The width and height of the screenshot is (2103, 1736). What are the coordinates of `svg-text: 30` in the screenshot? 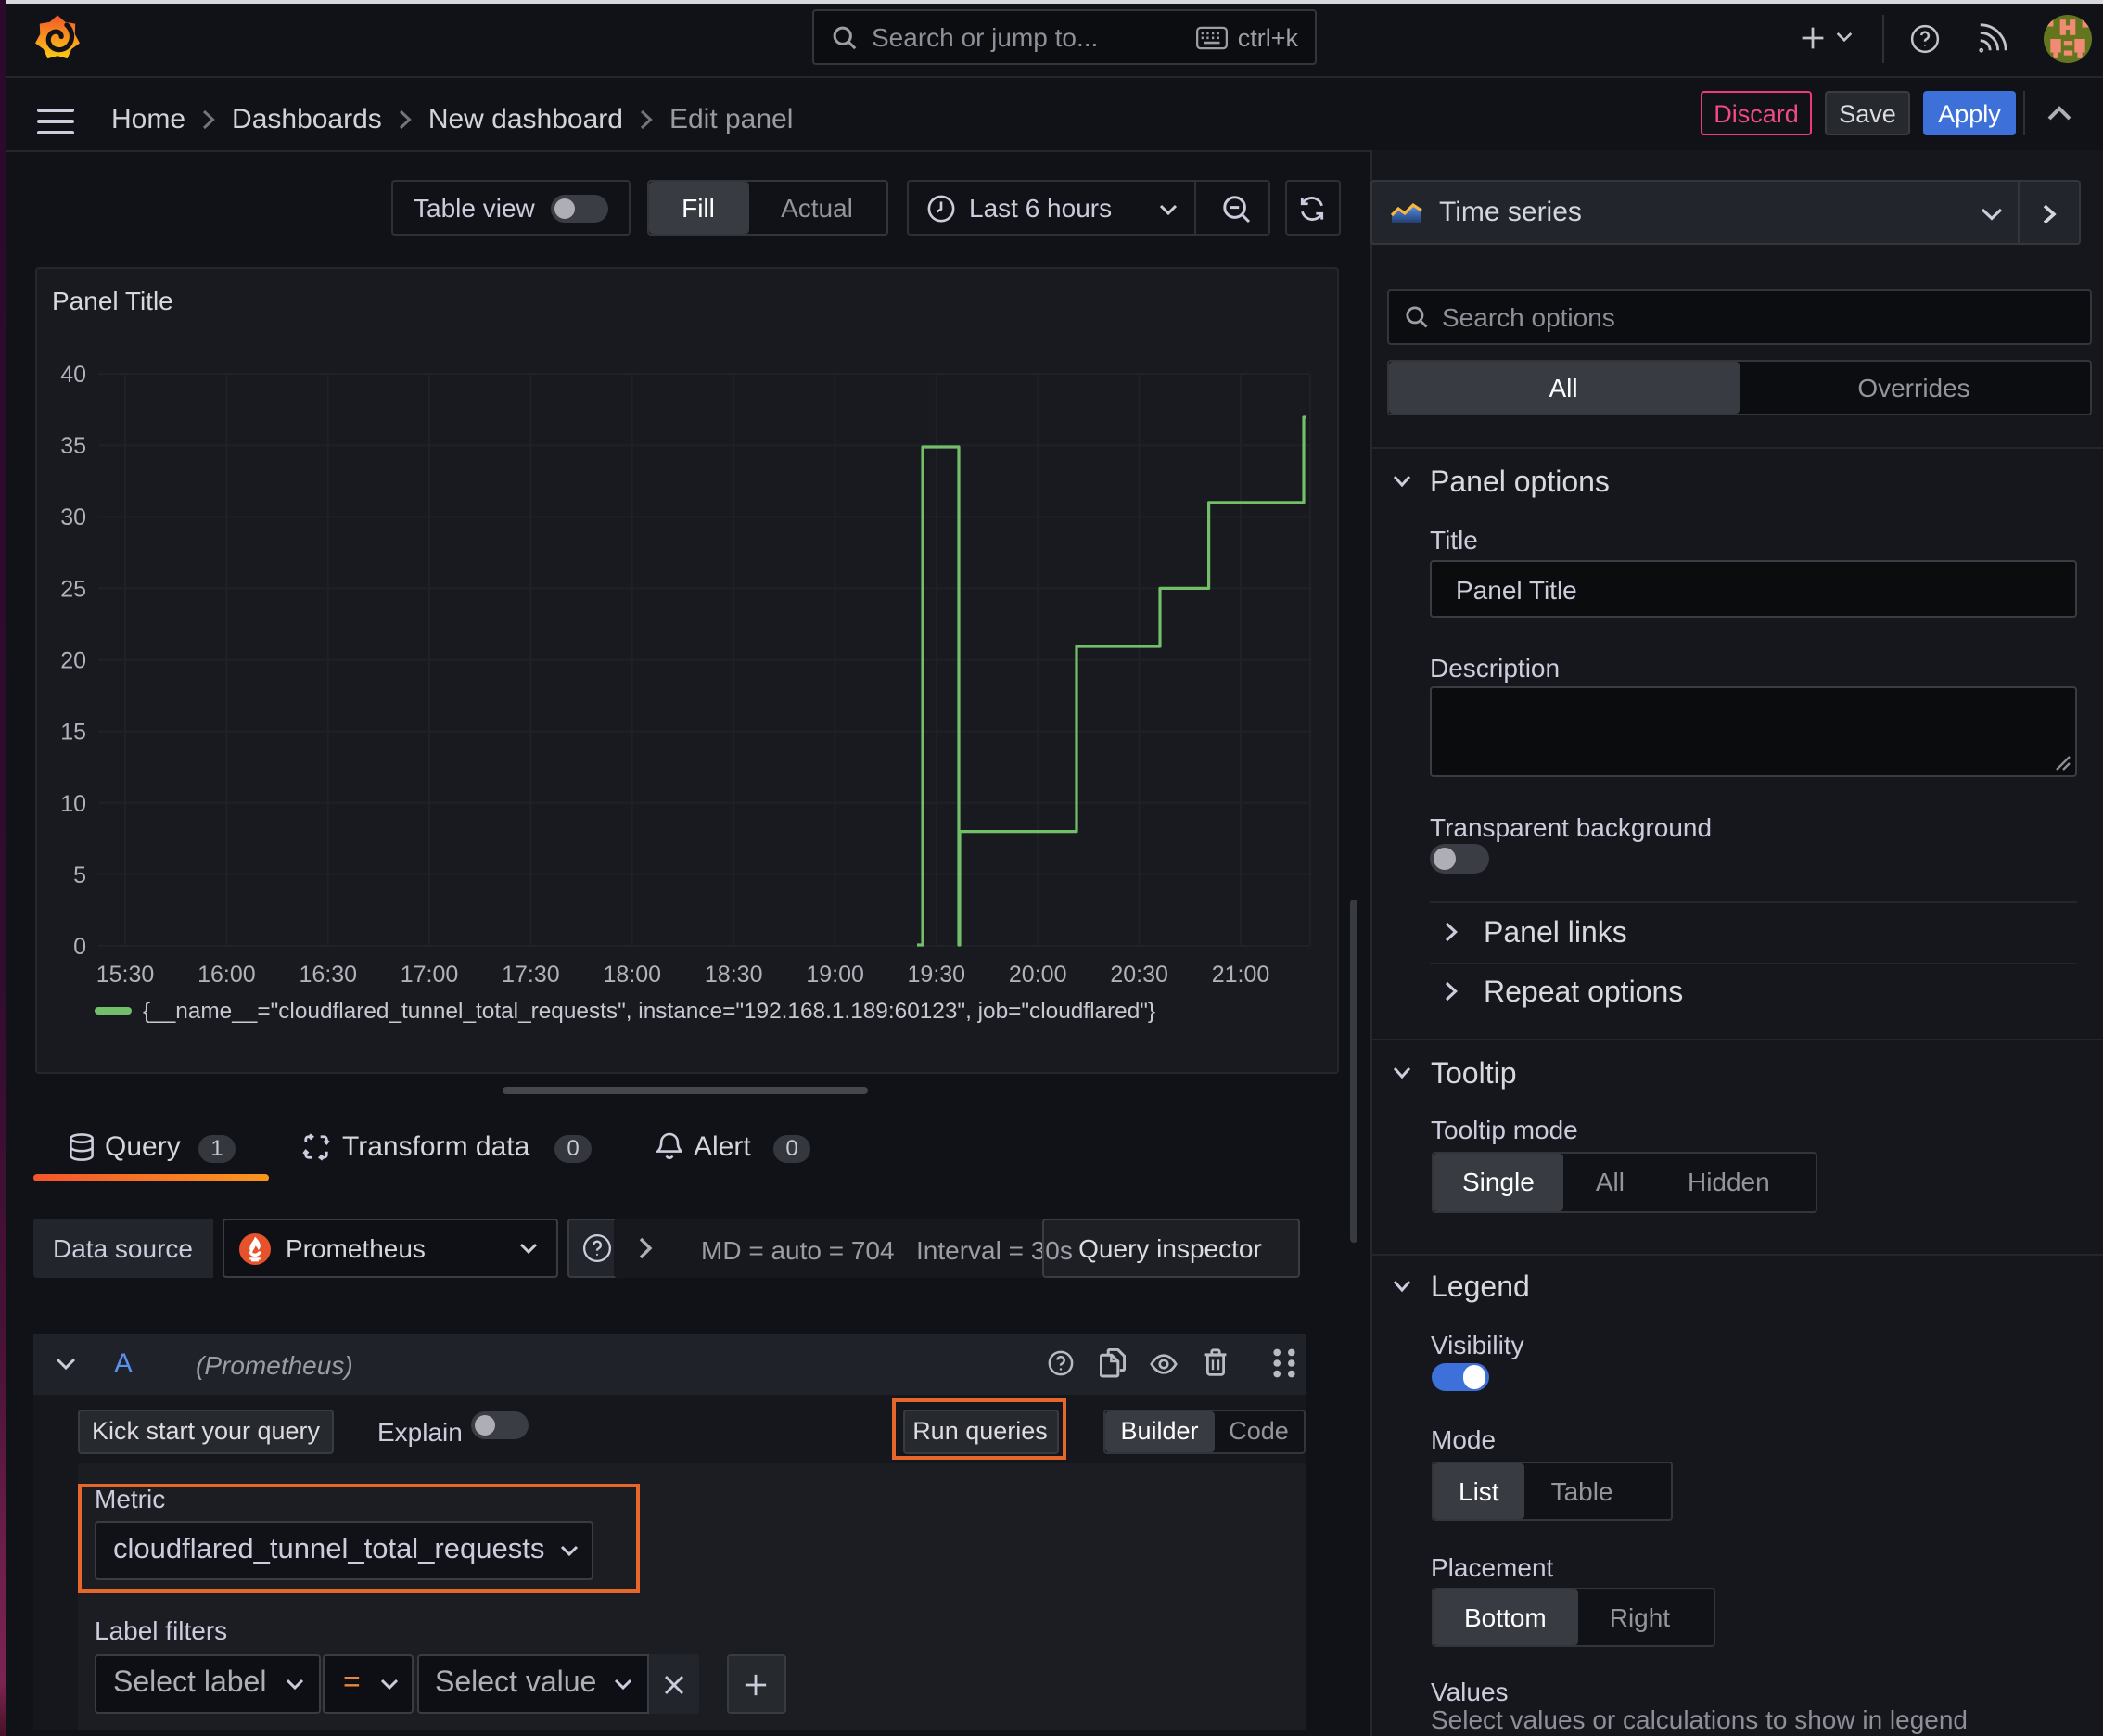 It's located at (73, 517).